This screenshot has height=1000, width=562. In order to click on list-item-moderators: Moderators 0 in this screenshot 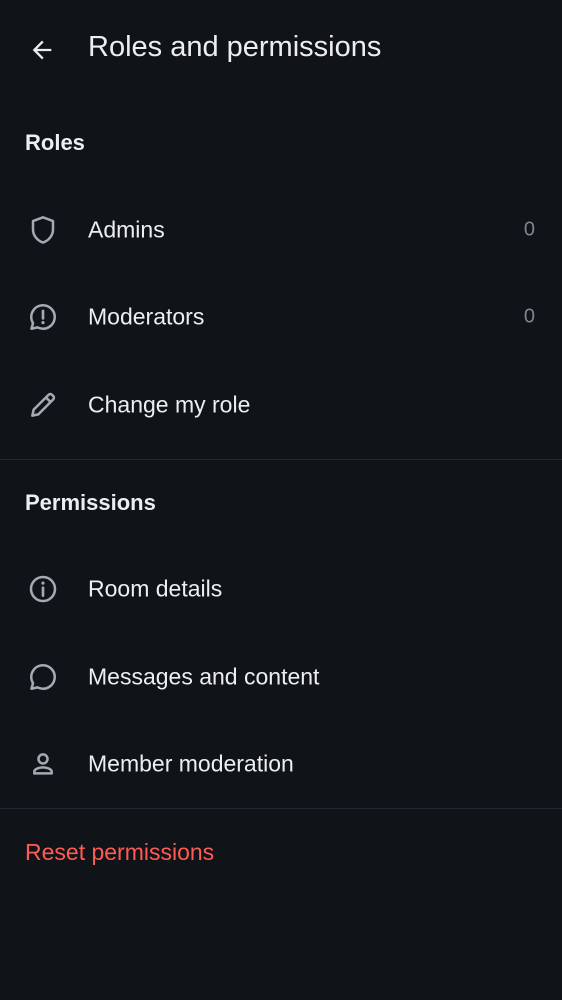, I will do `click(281, 318)`.